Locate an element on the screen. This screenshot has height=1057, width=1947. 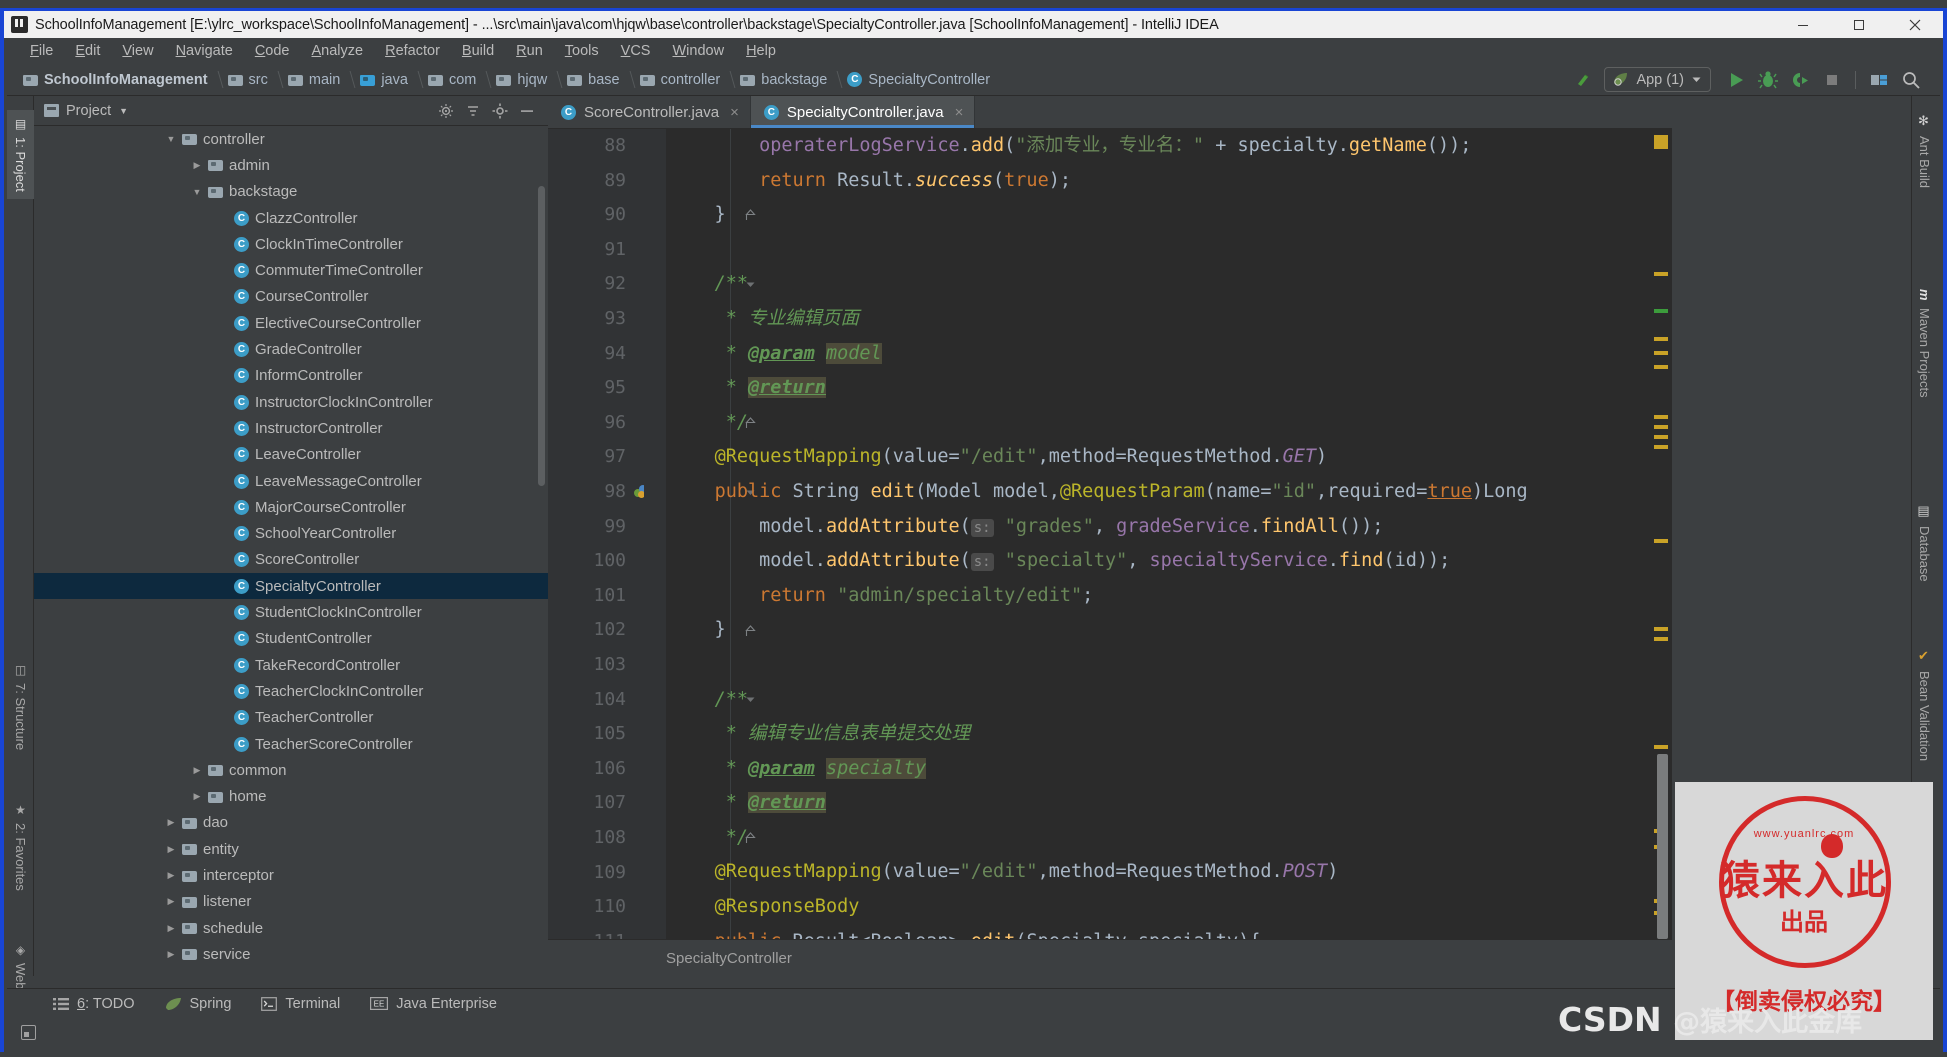
code-line-95: * @return is located at coordinates (1169, 388).